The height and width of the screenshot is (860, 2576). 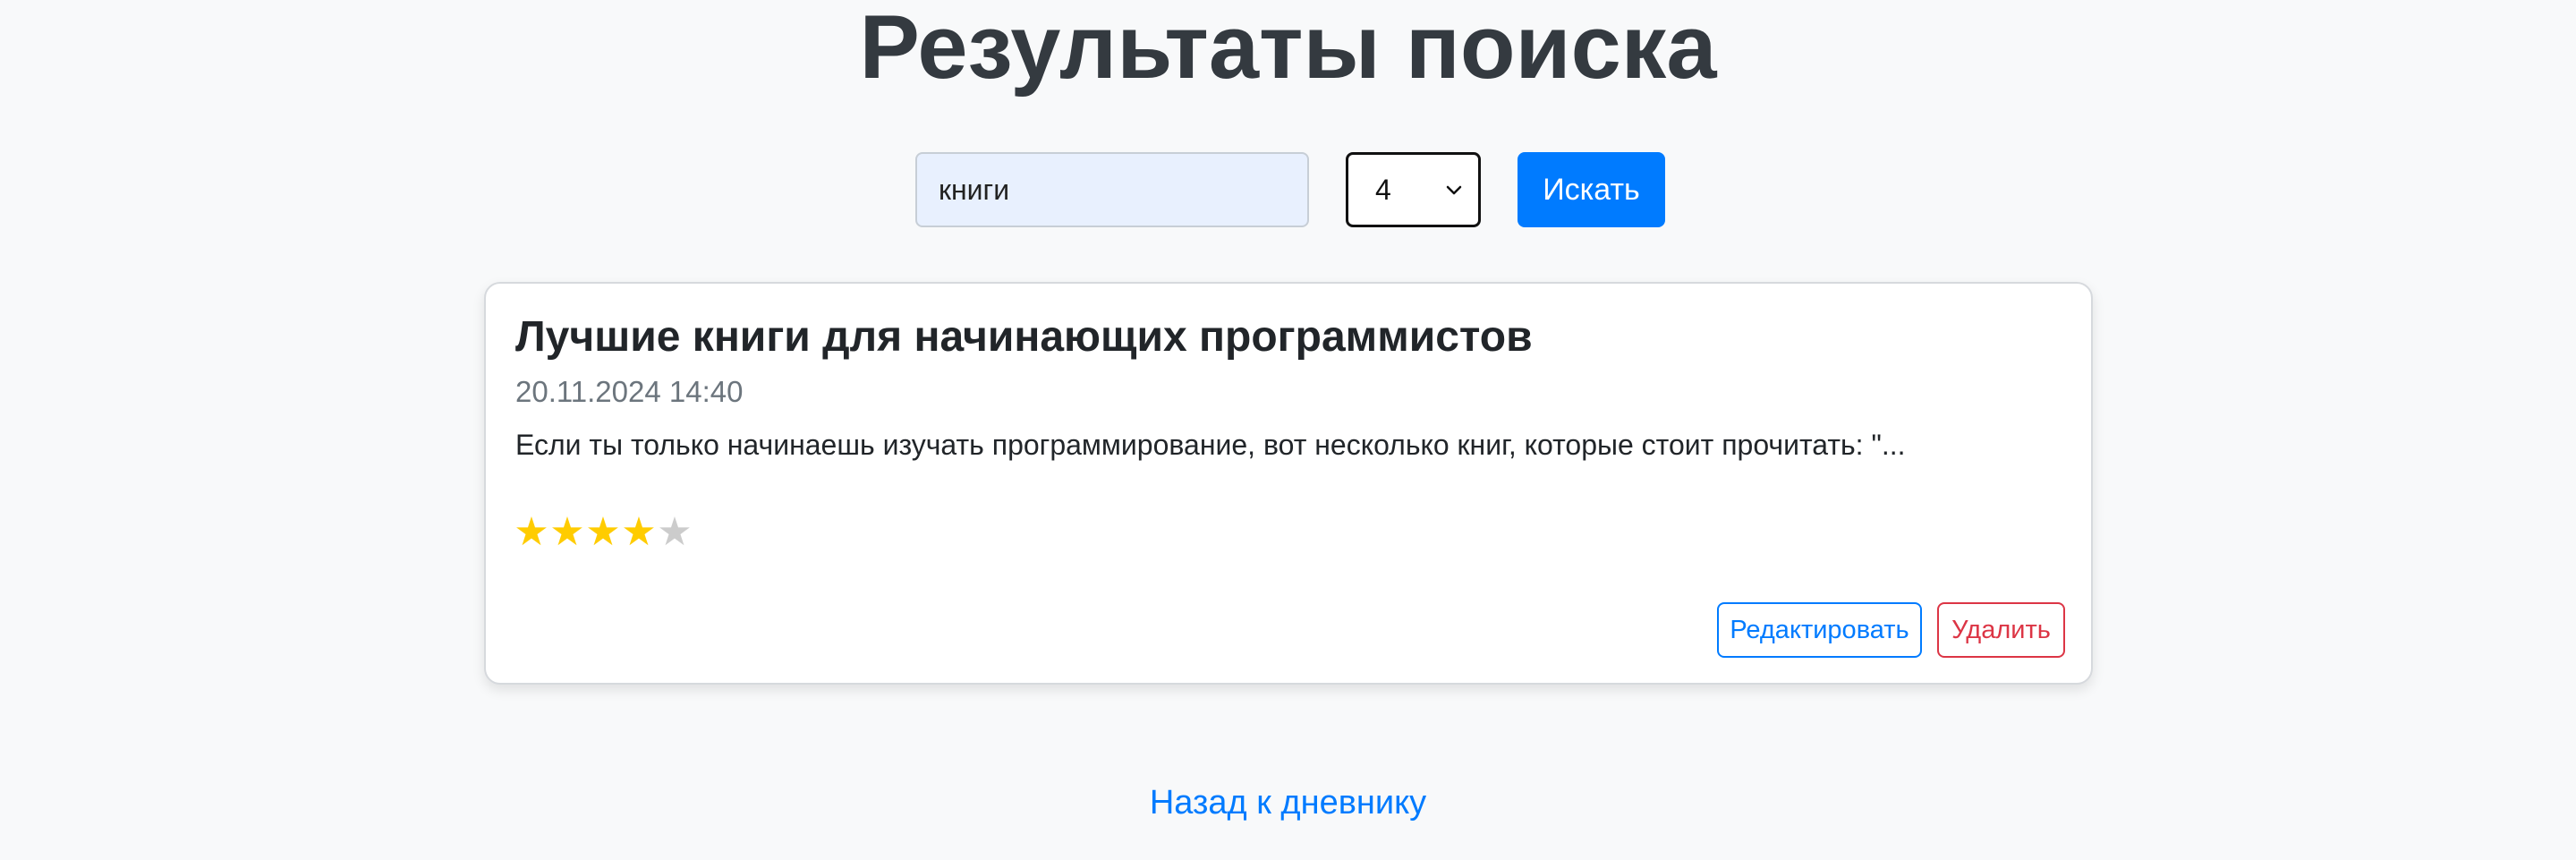 What do you see at coordinates (675, 532) in the screenshot?
I see `star-empty-icon: ★` at bounding box center [675, 532].